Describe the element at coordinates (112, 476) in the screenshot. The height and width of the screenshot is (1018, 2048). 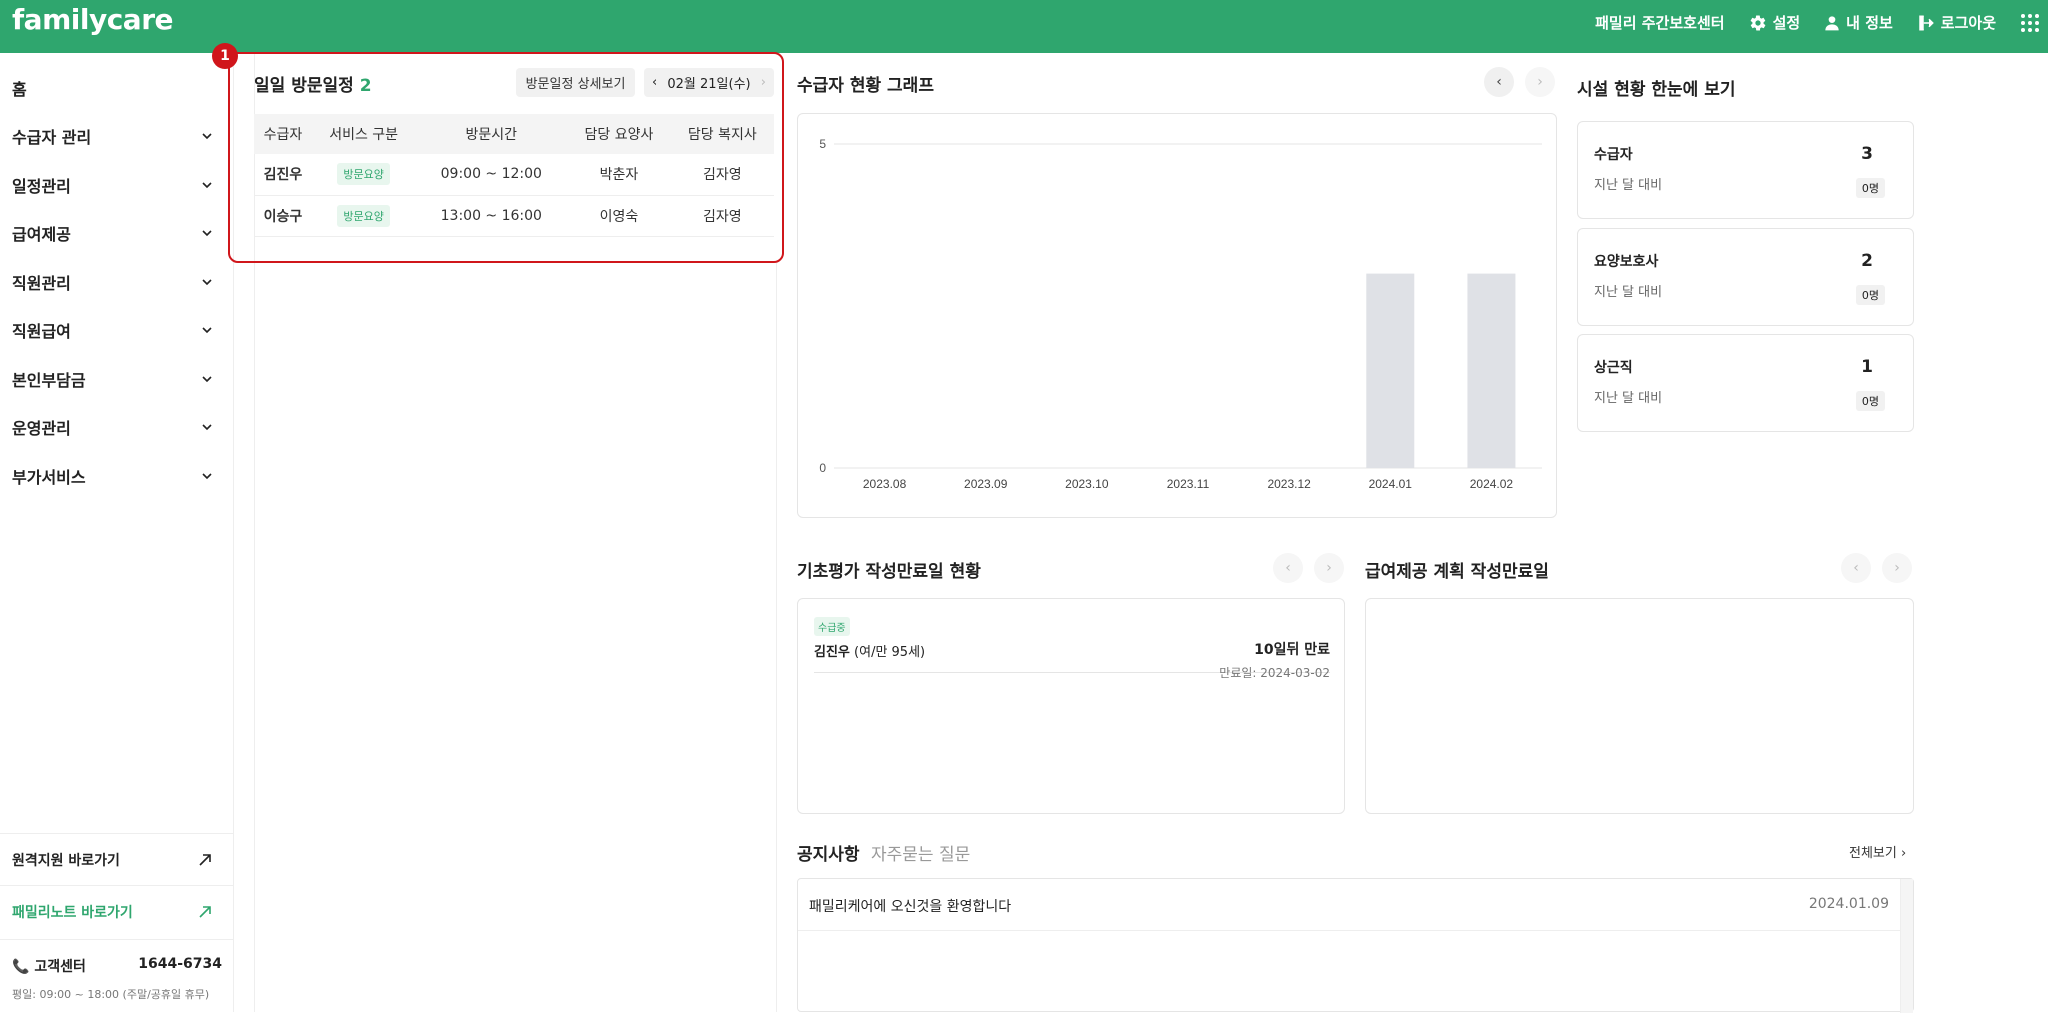
I see `sidebar-item-addons: 부가서비스` at that location.